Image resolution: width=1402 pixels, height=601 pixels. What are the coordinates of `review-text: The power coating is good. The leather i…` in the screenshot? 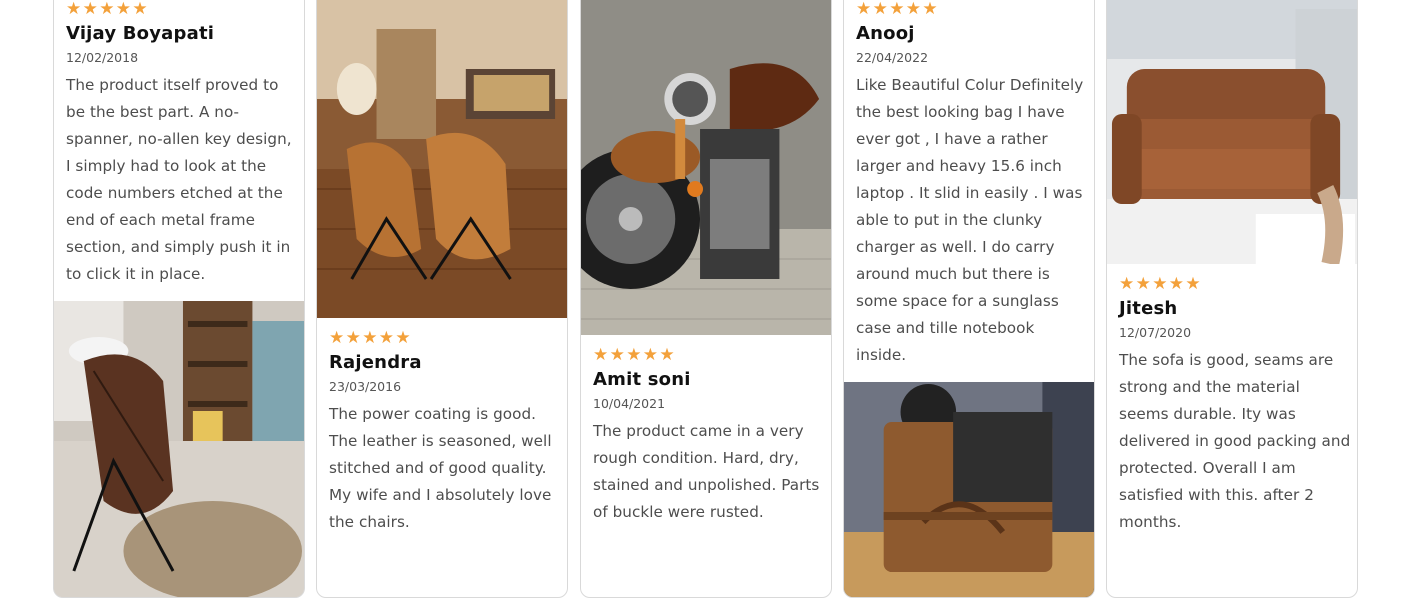 It's located at (440, 468).